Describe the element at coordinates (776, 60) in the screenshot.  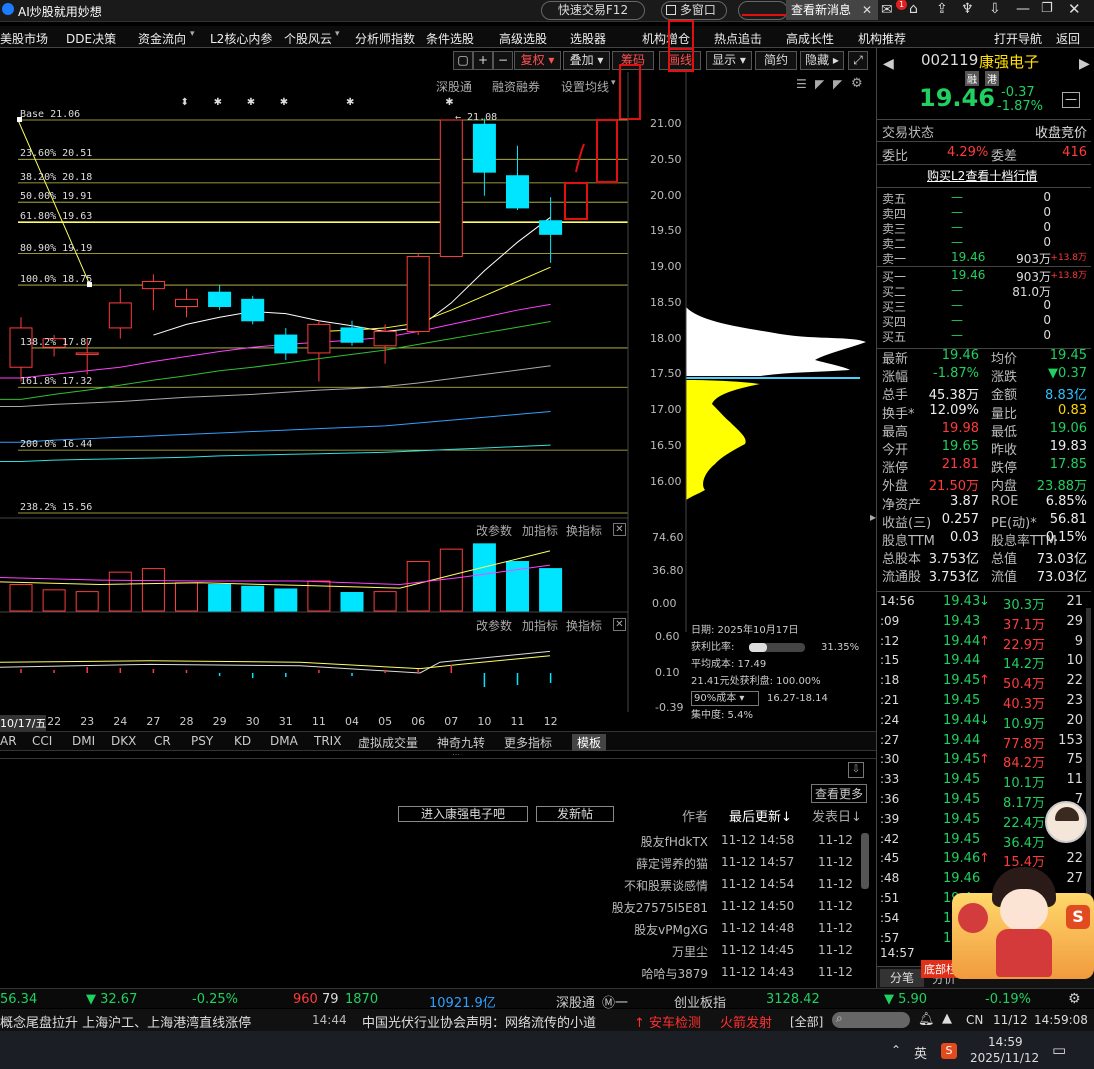
I see `jianyue-button: 简约` at that location.